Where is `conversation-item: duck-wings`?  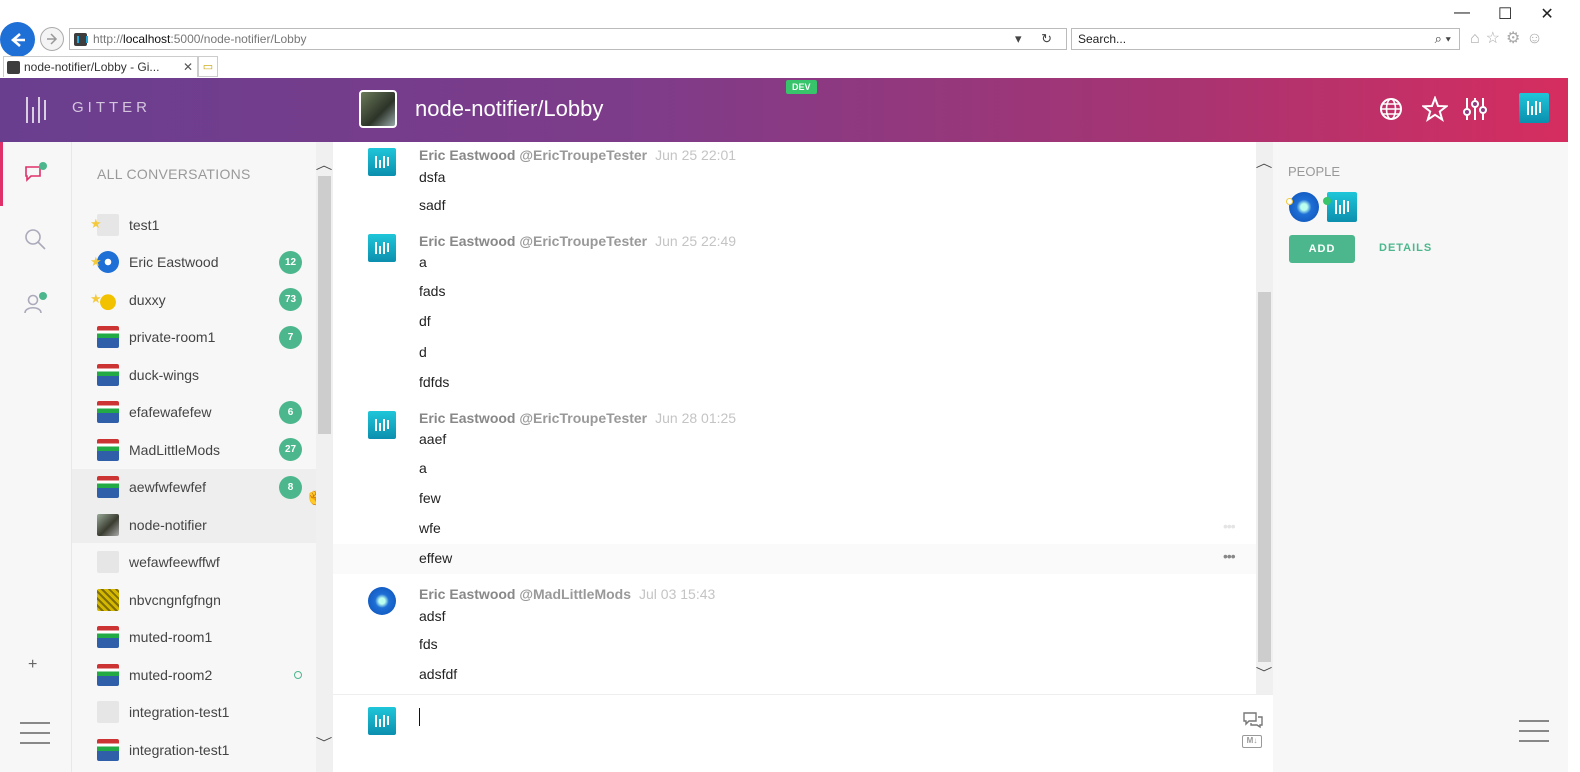 conversation-item: duck-wings is located at coordinates (194, 374).